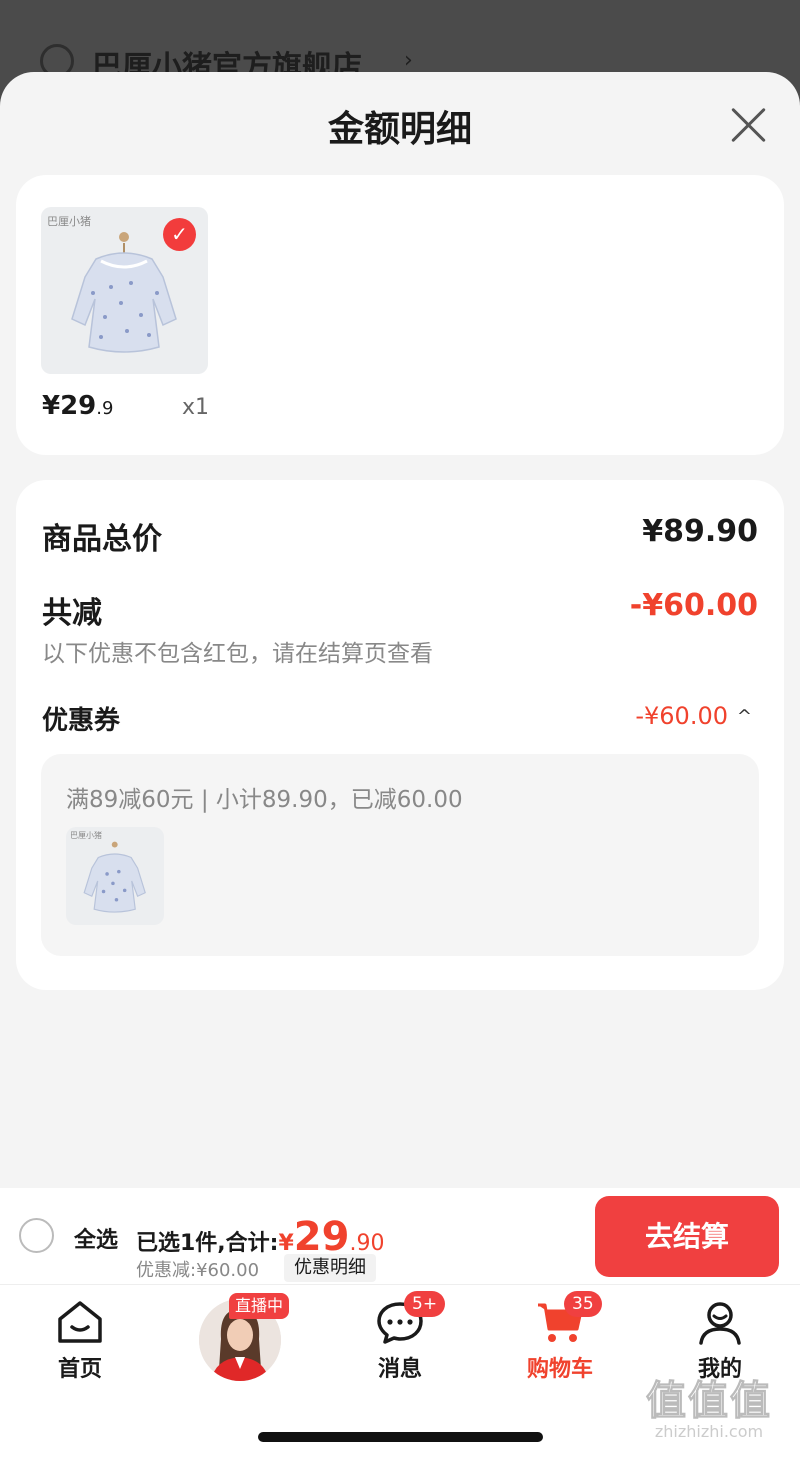 The image size is (800, 1458). I want to click on site-watermark: 值值值 zhizhizhi.com, so click(709, 1405).